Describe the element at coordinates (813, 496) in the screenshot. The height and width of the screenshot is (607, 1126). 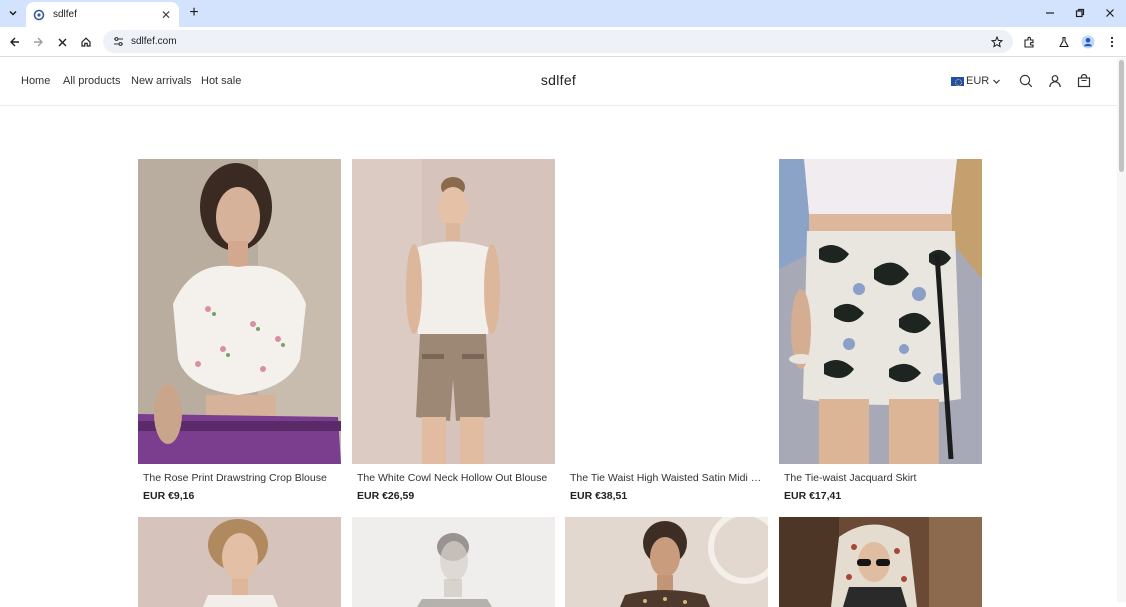
I see `product-price: EUR €17,41` at that location.